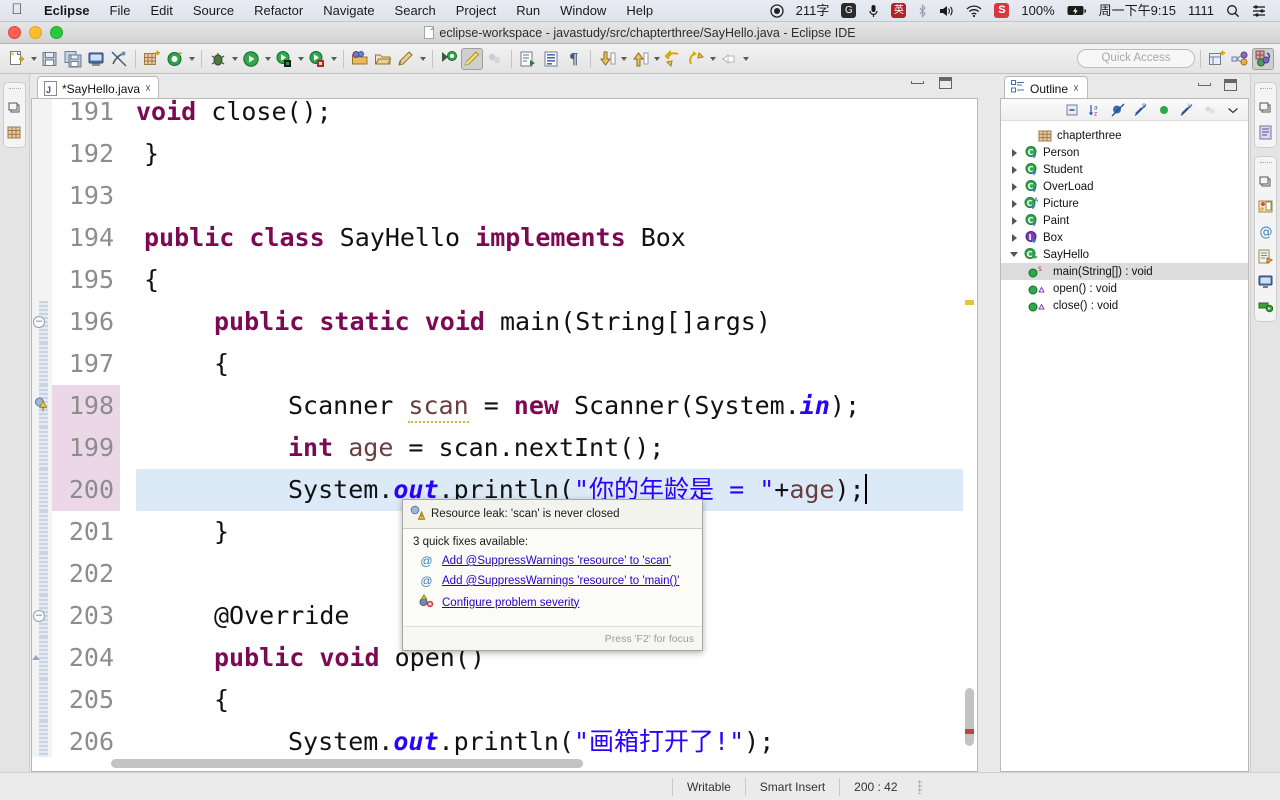  I want to click on outline-node-picture: CA Picture, so click(1124, 203).